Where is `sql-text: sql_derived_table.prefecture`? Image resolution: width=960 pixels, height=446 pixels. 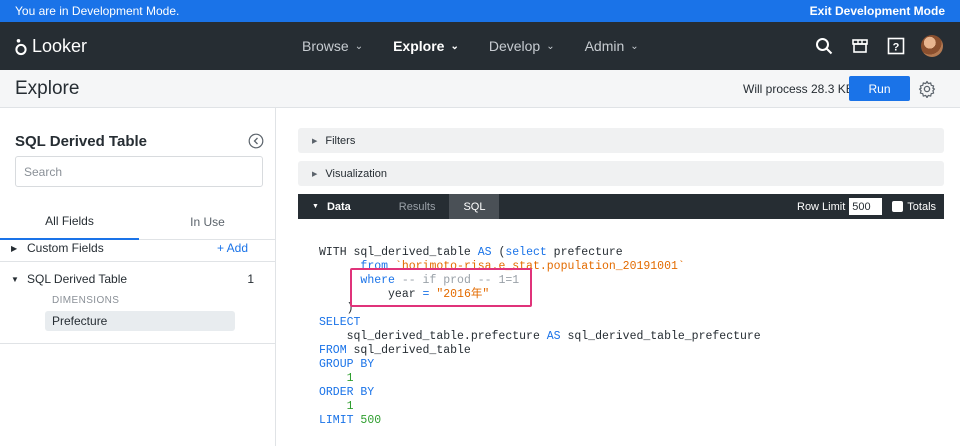 sql-text: sql_derived_table.prefecture is located at coordinates (446, 336).